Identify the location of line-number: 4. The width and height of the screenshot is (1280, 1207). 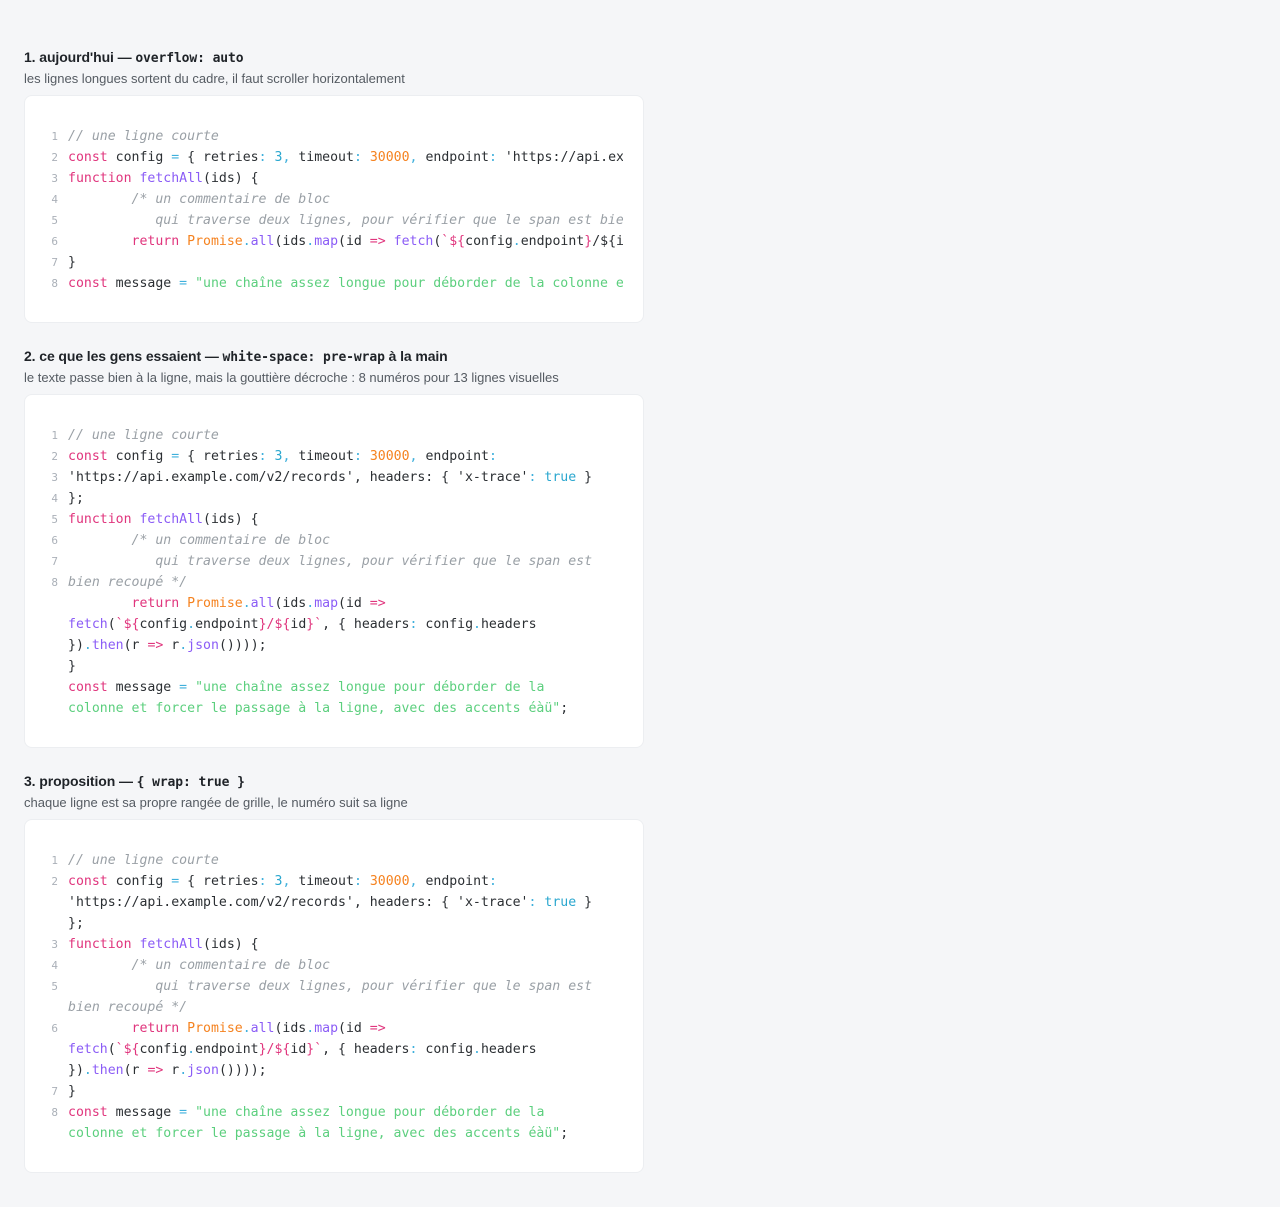
(54, 498).